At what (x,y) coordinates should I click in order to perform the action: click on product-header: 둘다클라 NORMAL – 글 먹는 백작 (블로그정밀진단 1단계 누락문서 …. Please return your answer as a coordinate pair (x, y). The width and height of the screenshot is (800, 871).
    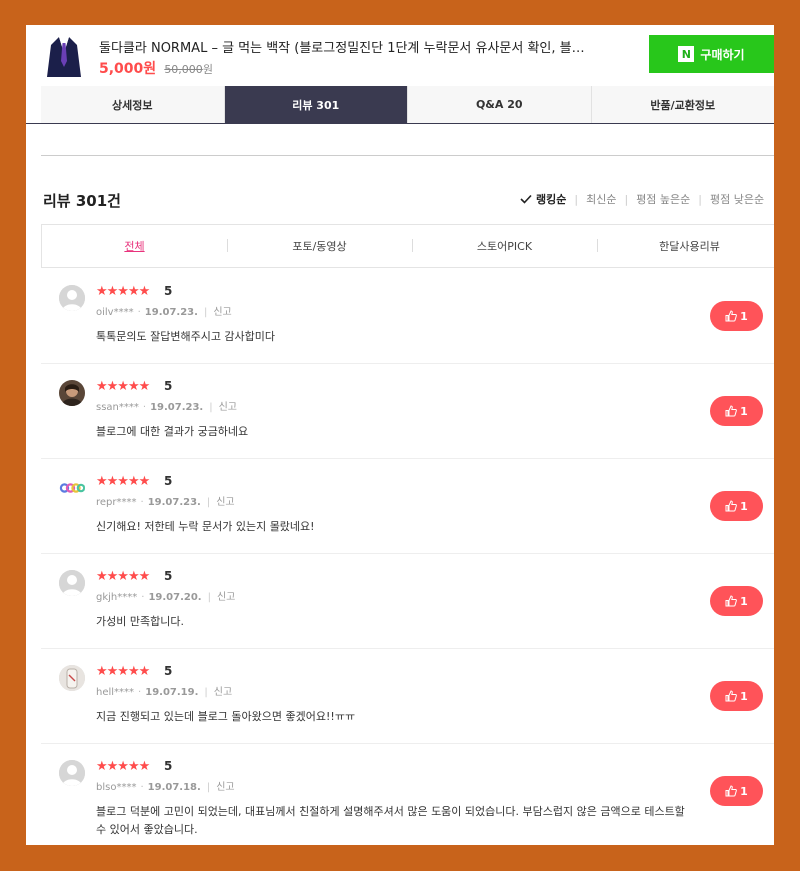
    Looking at the image, I should click on (400, 55).